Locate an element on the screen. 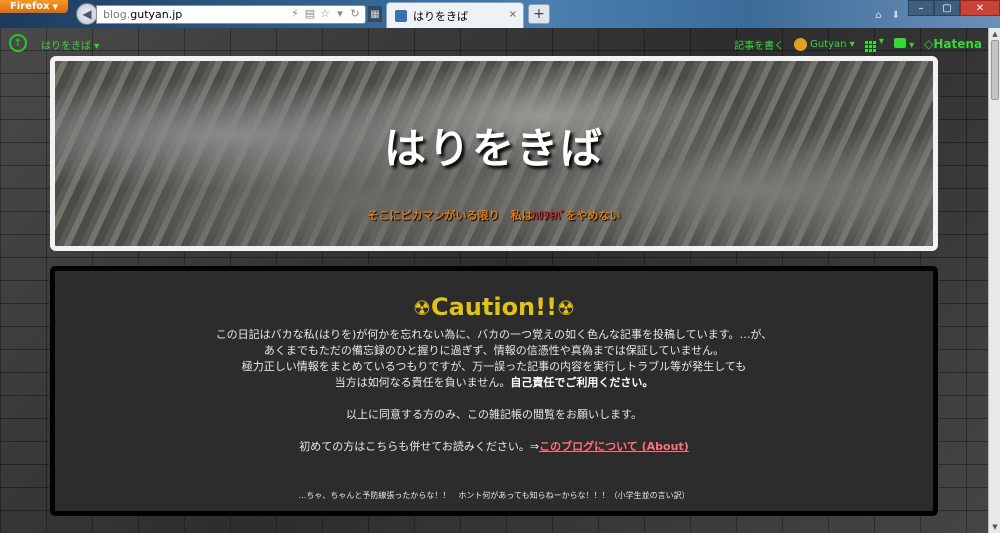  firefox-menu-button: Firefox ▼ is located at coordinates (34, 6).